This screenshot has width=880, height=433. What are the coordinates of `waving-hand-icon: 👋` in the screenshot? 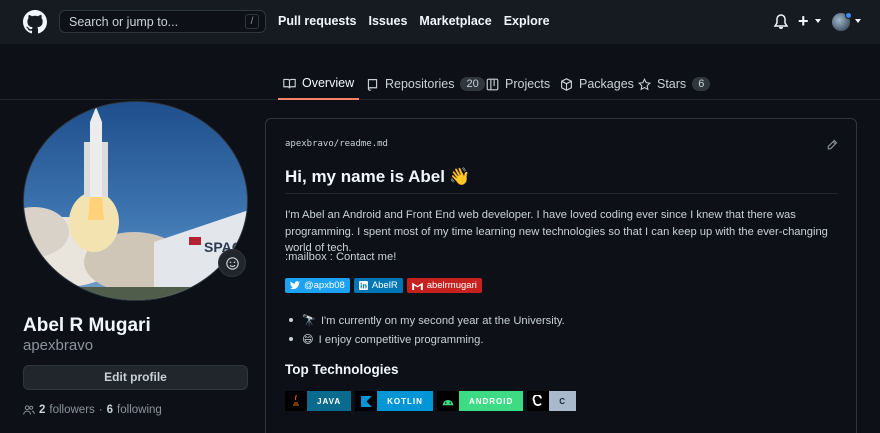 It's located at (459, 176).